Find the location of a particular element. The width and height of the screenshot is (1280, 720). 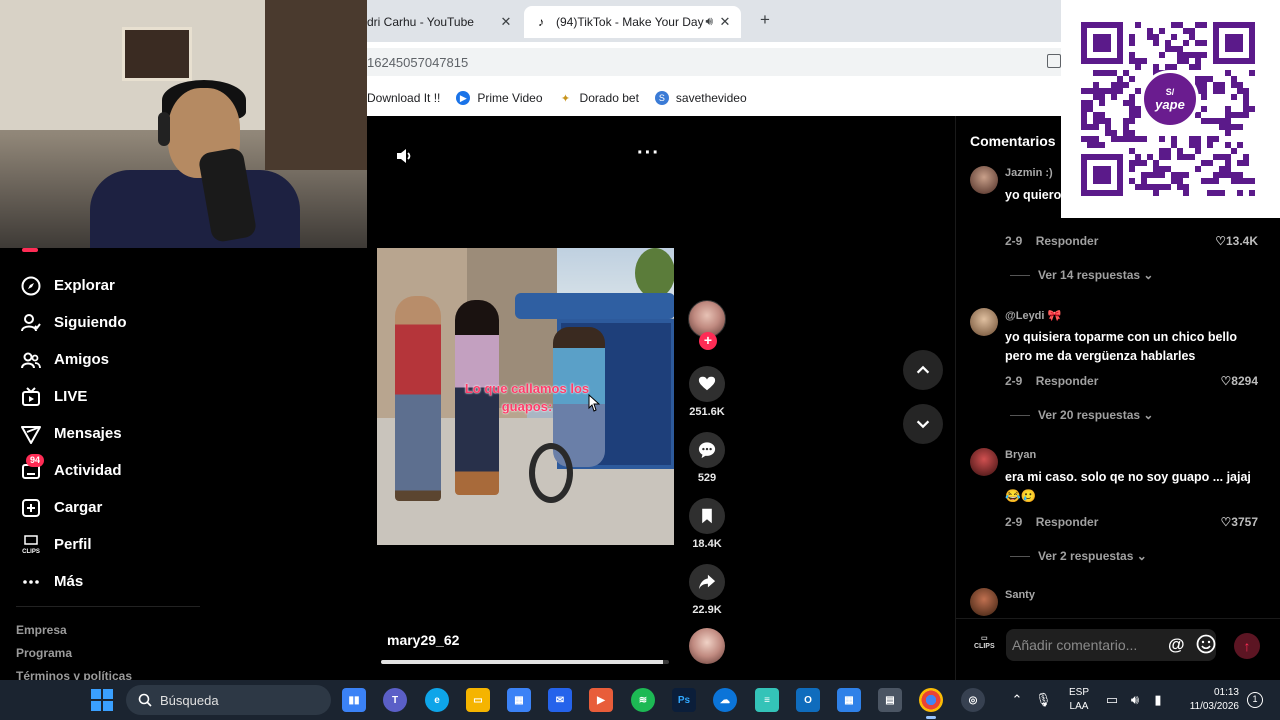

new-tab-button: + is located at coordinates (765, 20).